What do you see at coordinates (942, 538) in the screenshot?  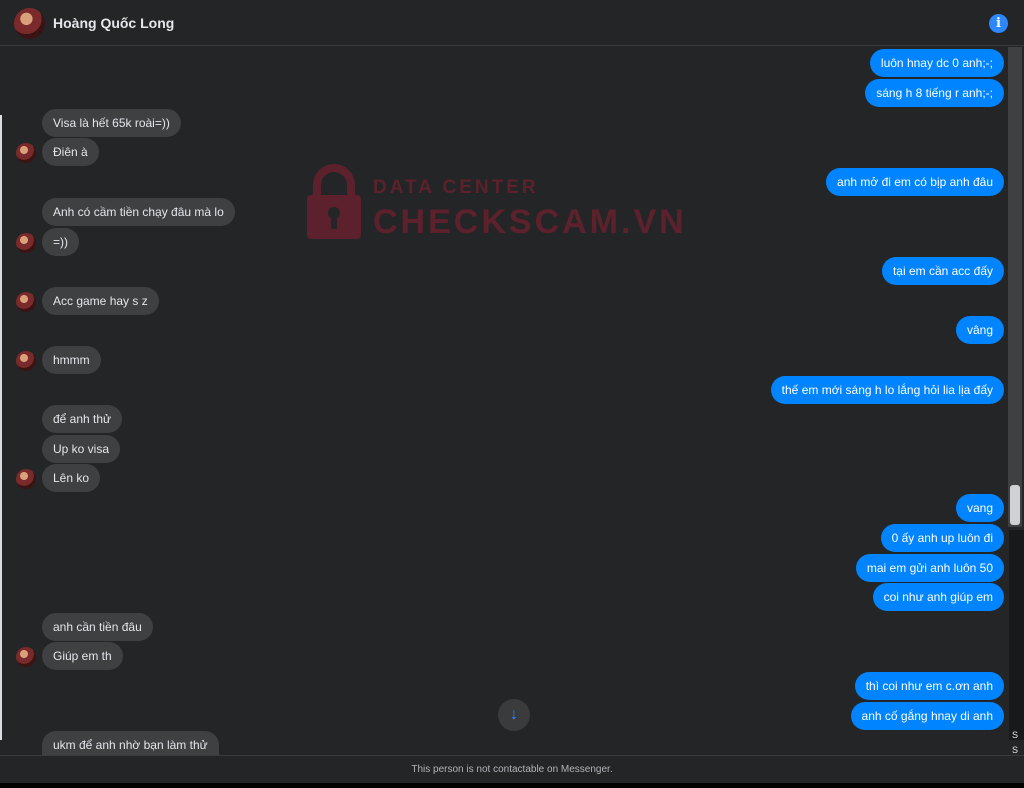 I see `sent-message: 0 ấy anh up luôn đi` at bounding box center [942, 538].